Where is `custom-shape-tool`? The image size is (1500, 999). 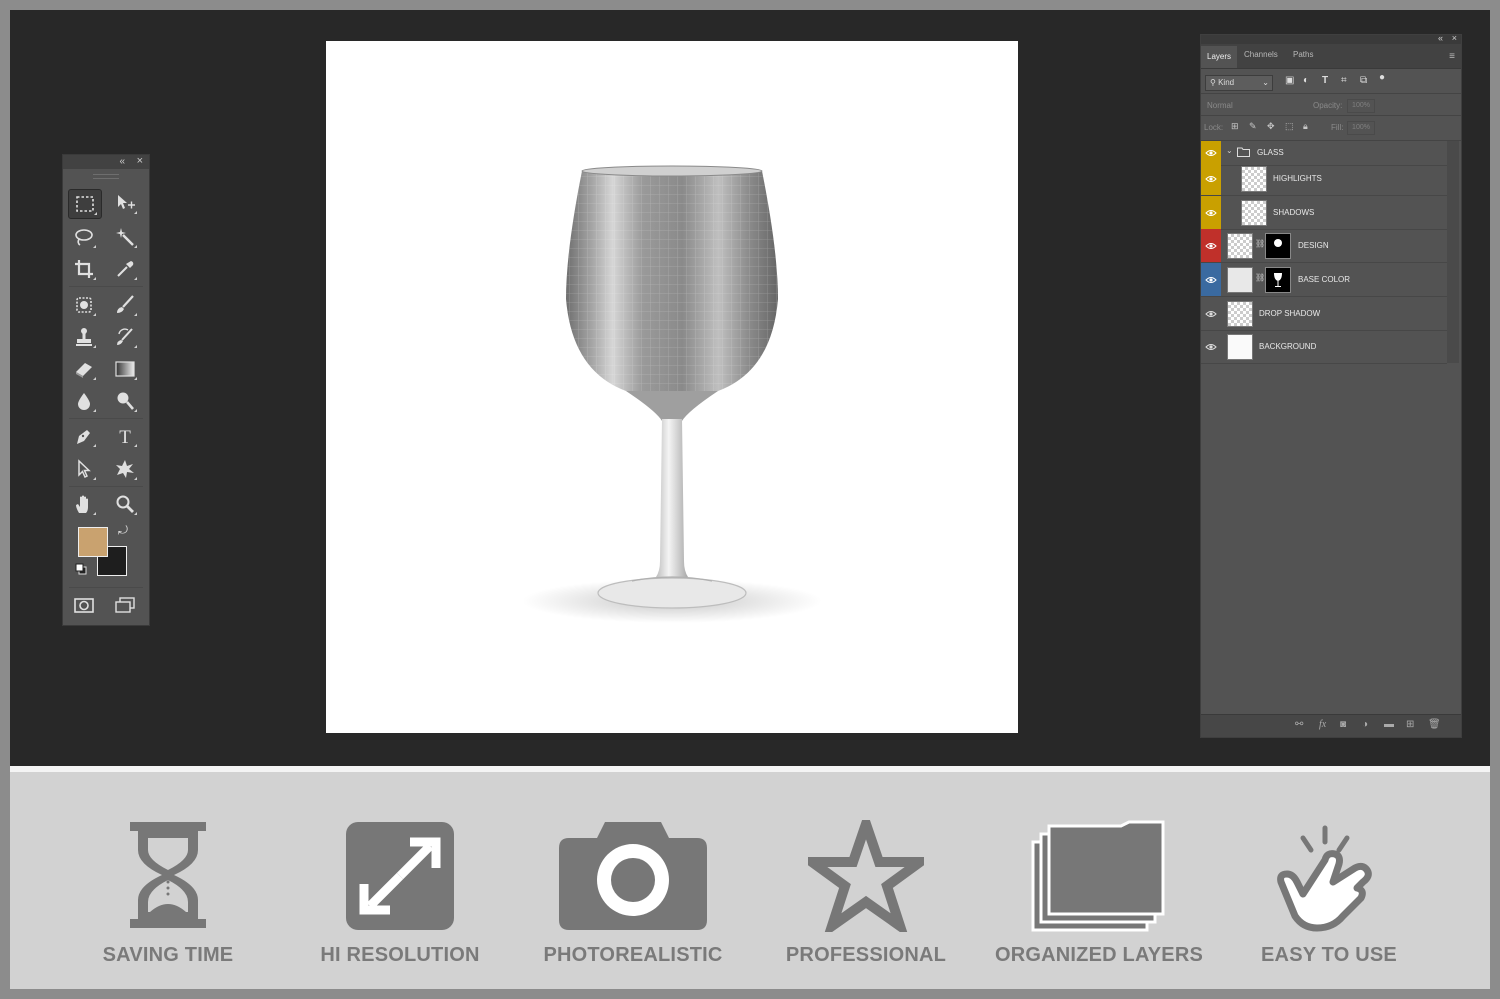
custom-shape-tool is located at coordinates (125, 469).